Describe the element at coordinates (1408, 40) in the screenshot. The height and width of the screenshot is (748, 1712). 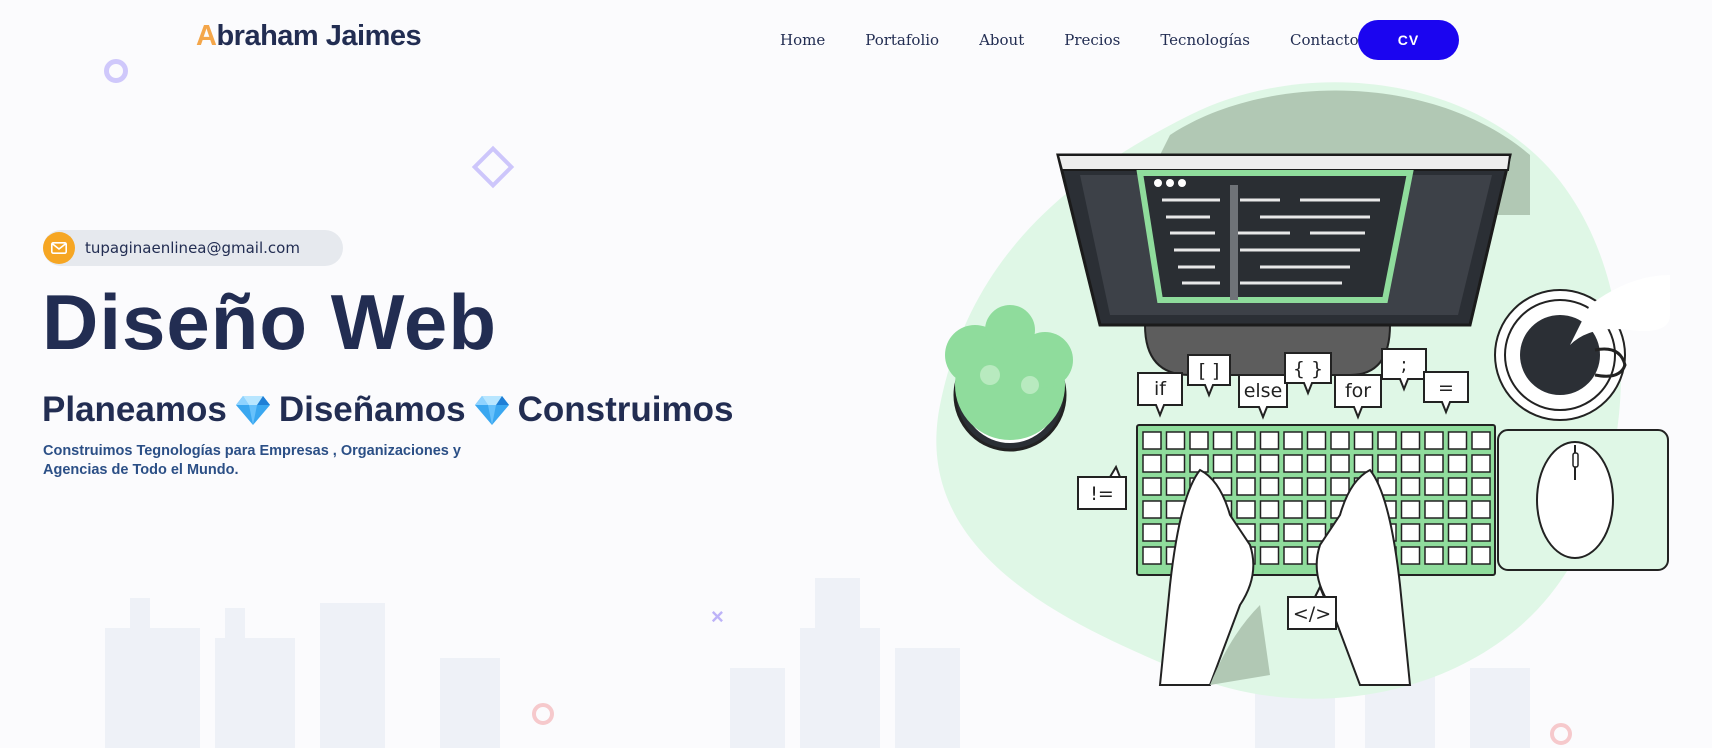
I see `cv-button: CV` at that location.